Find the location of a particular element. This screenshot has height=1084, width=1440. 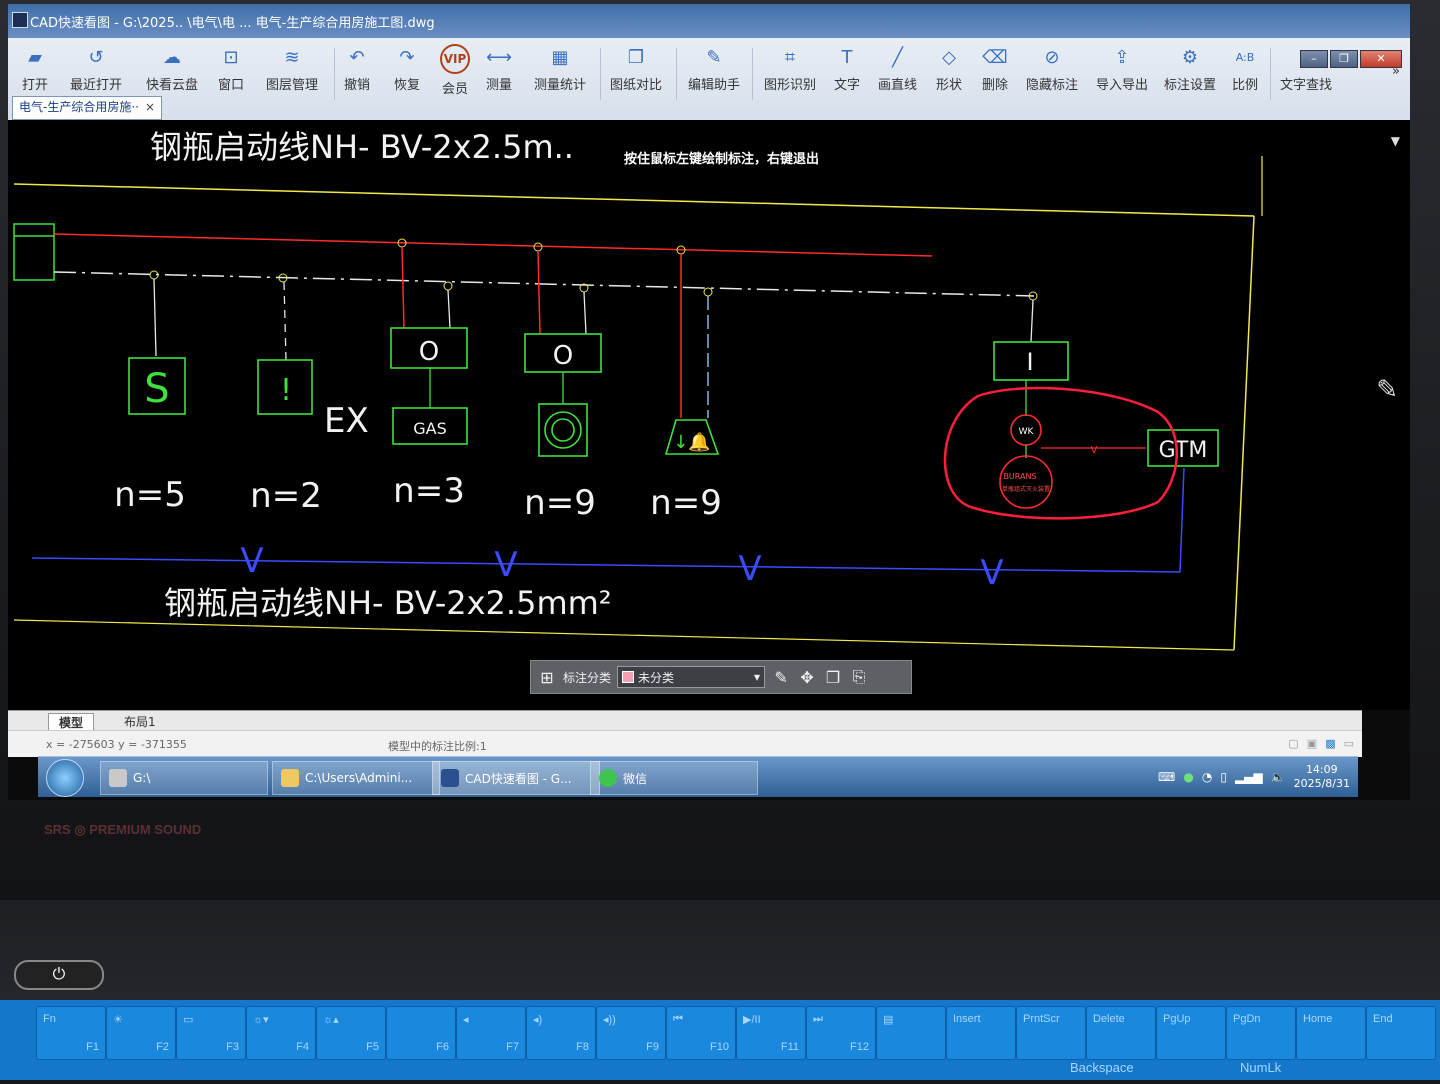

tab-layout1: 布局1 is located at coordinates (140, 721).